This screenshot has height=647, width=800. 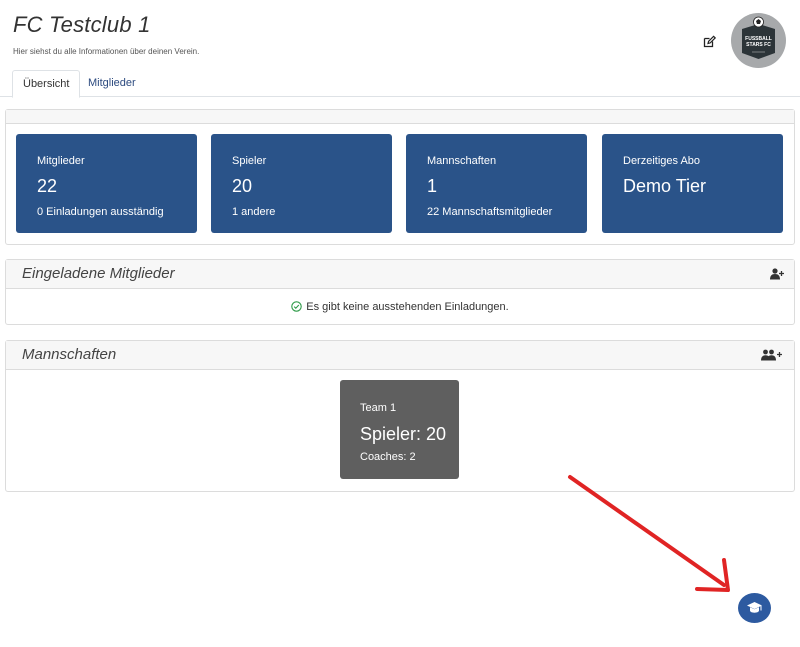 I want to click on help-button, so click(x=754, y=608).